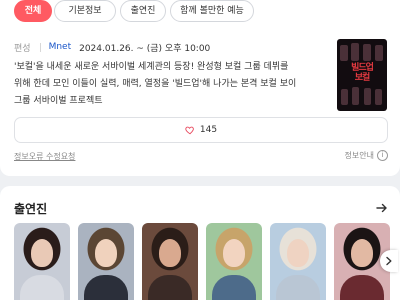 The image size is (400, 300). What do you see at coordinates (189, 130) in the screenshot?
I see `heart-icon` at bounding box center [189, 130].